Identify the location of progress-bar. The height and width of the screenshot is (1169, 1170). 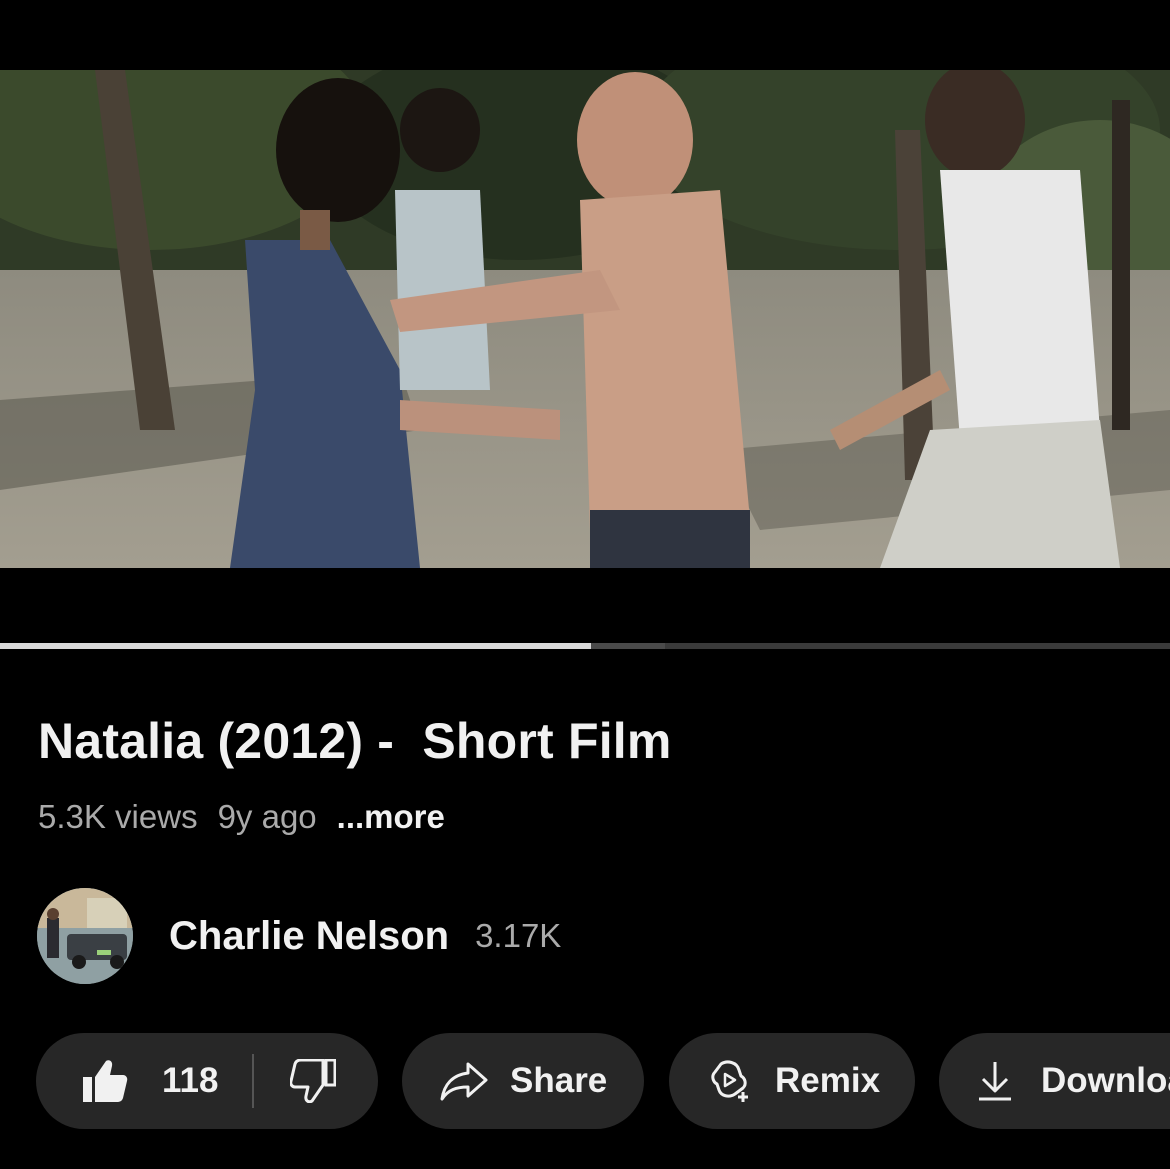
(585, 646).